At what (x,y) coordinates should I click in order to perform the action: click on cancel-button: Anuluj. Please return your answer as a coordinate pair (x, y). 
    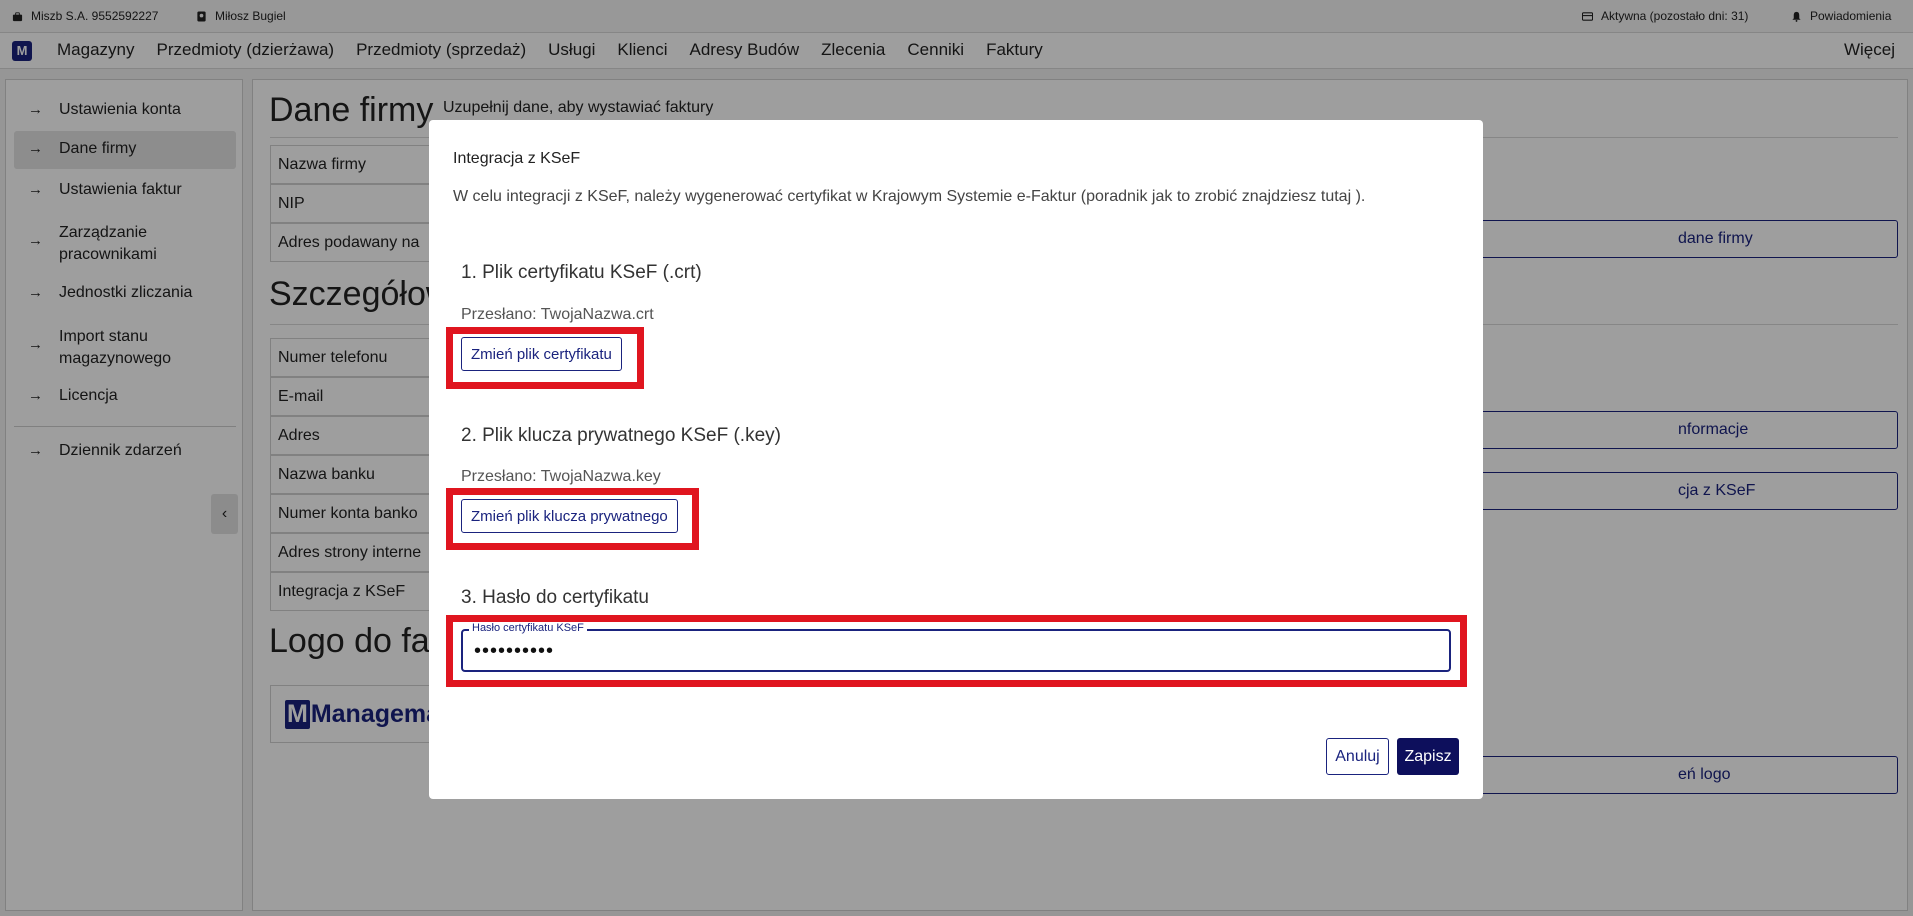
    Looking at the image, I should click on (1357, 756).